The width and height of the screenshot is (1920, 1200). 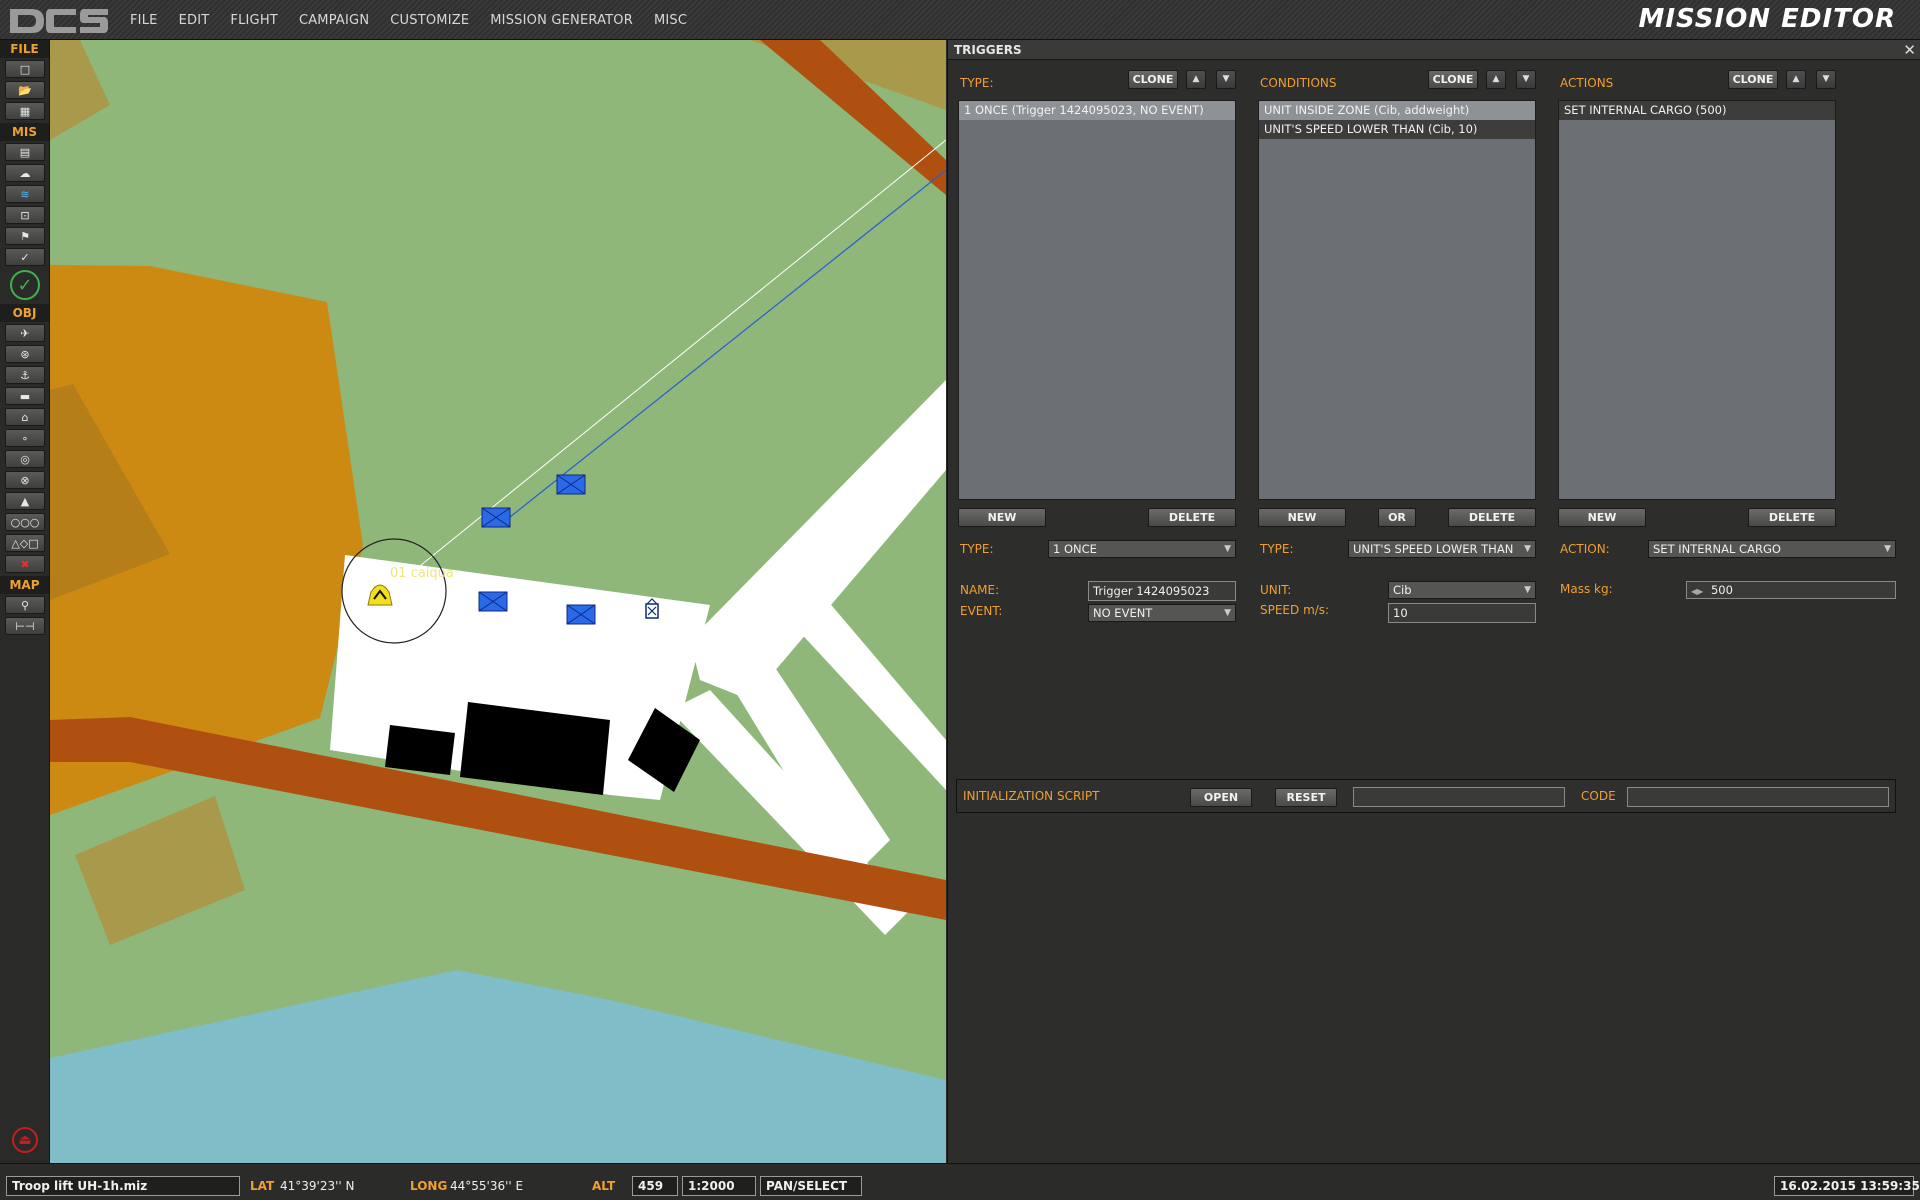 I want to click on list-item: SET INTERNAL CARGO (500), so click(x=1697, y=110).